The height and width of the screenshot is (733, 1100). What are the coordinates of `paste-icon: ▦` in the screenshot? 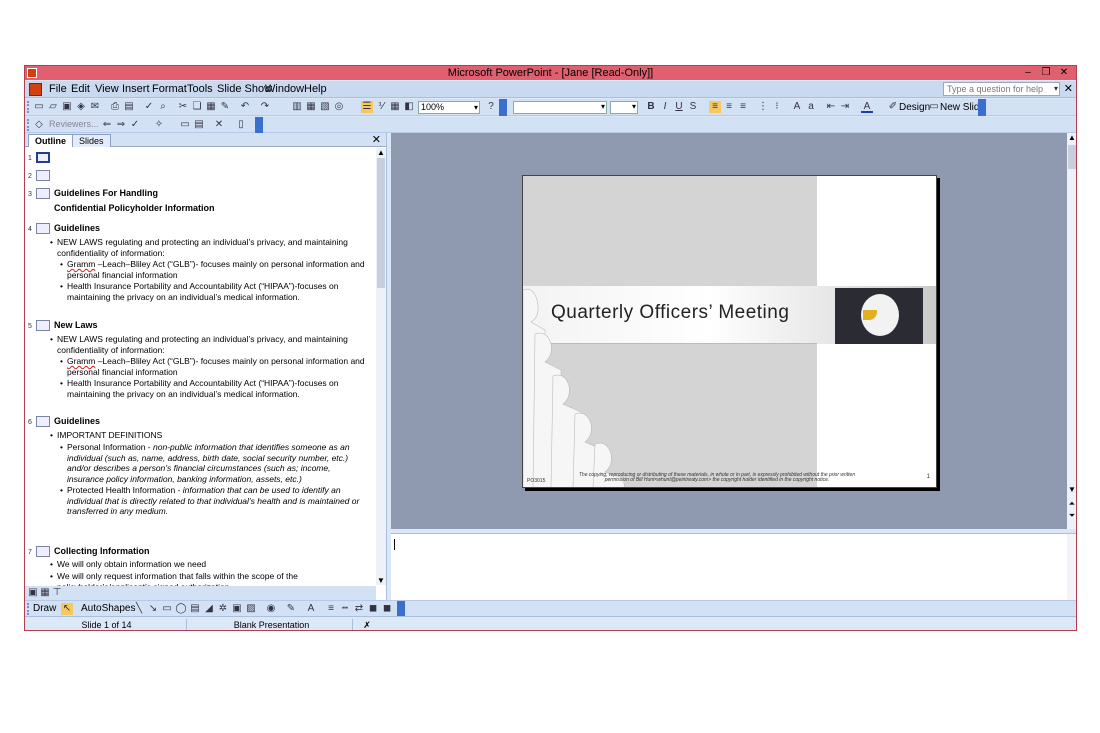 It's located at (211, 107).